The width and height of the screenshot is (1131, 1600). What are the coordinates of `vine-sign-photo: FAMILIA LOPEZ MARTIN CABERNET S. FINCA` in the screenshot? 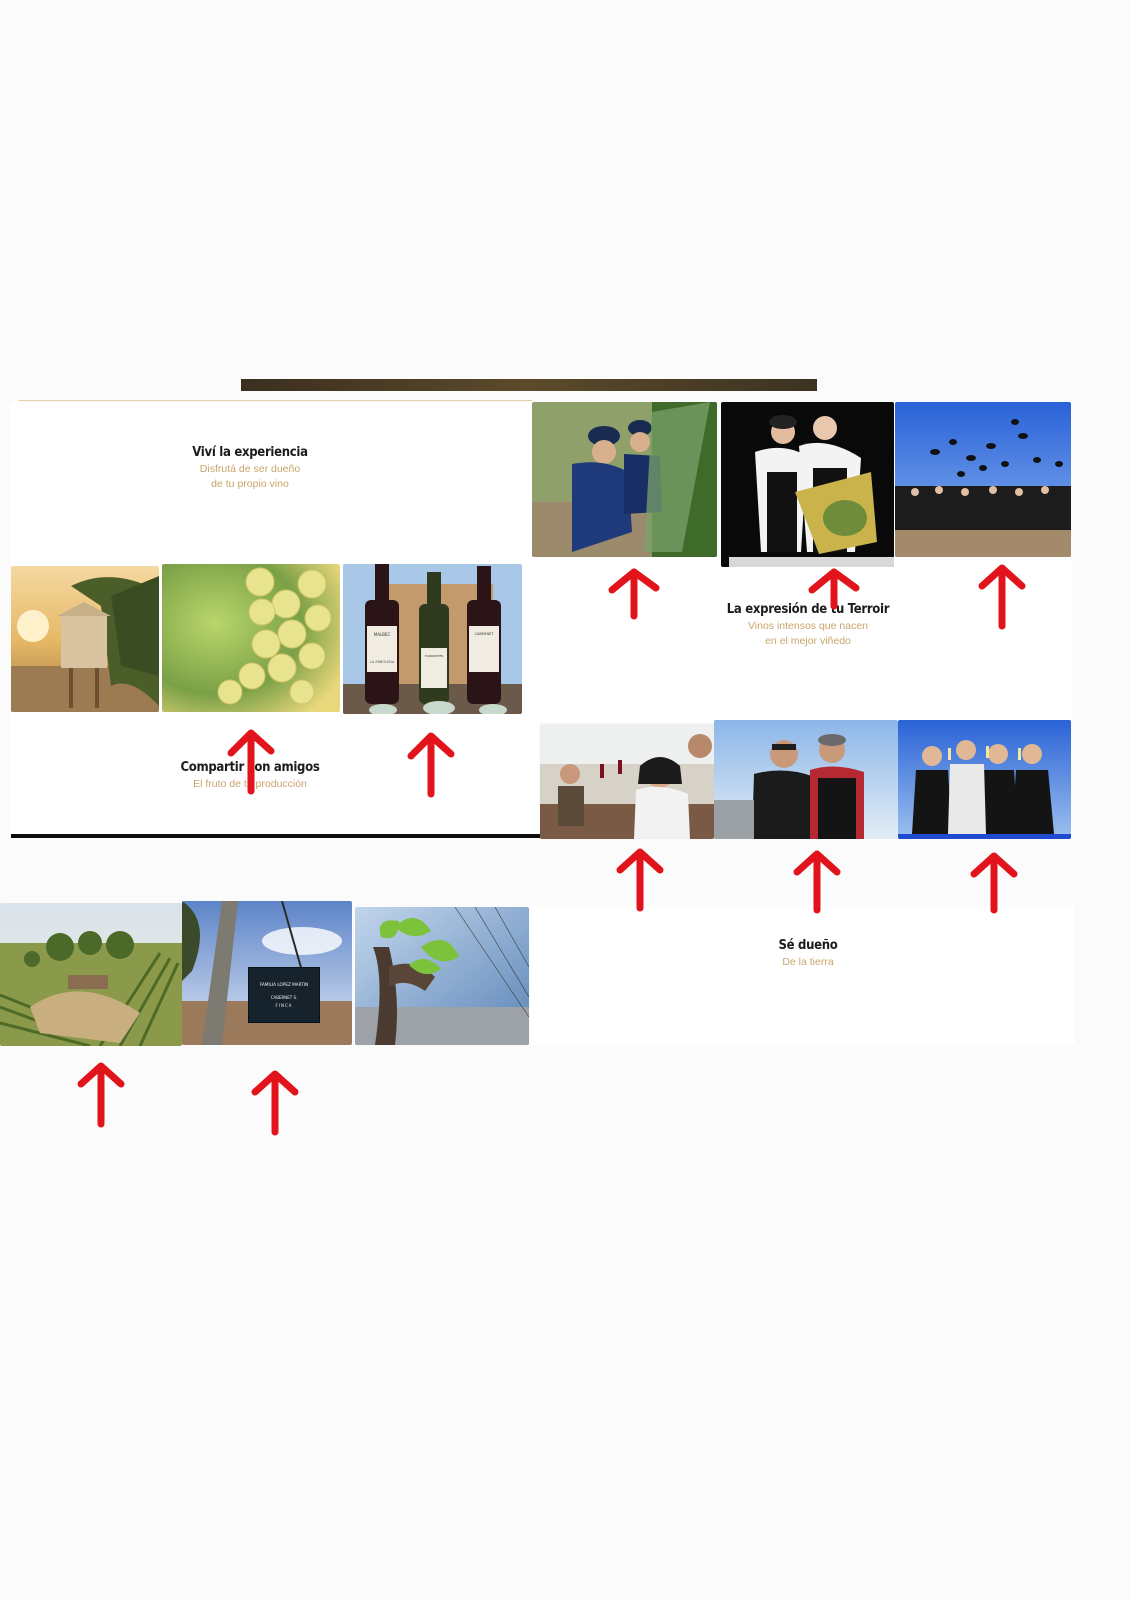 It's located at (267, 973).